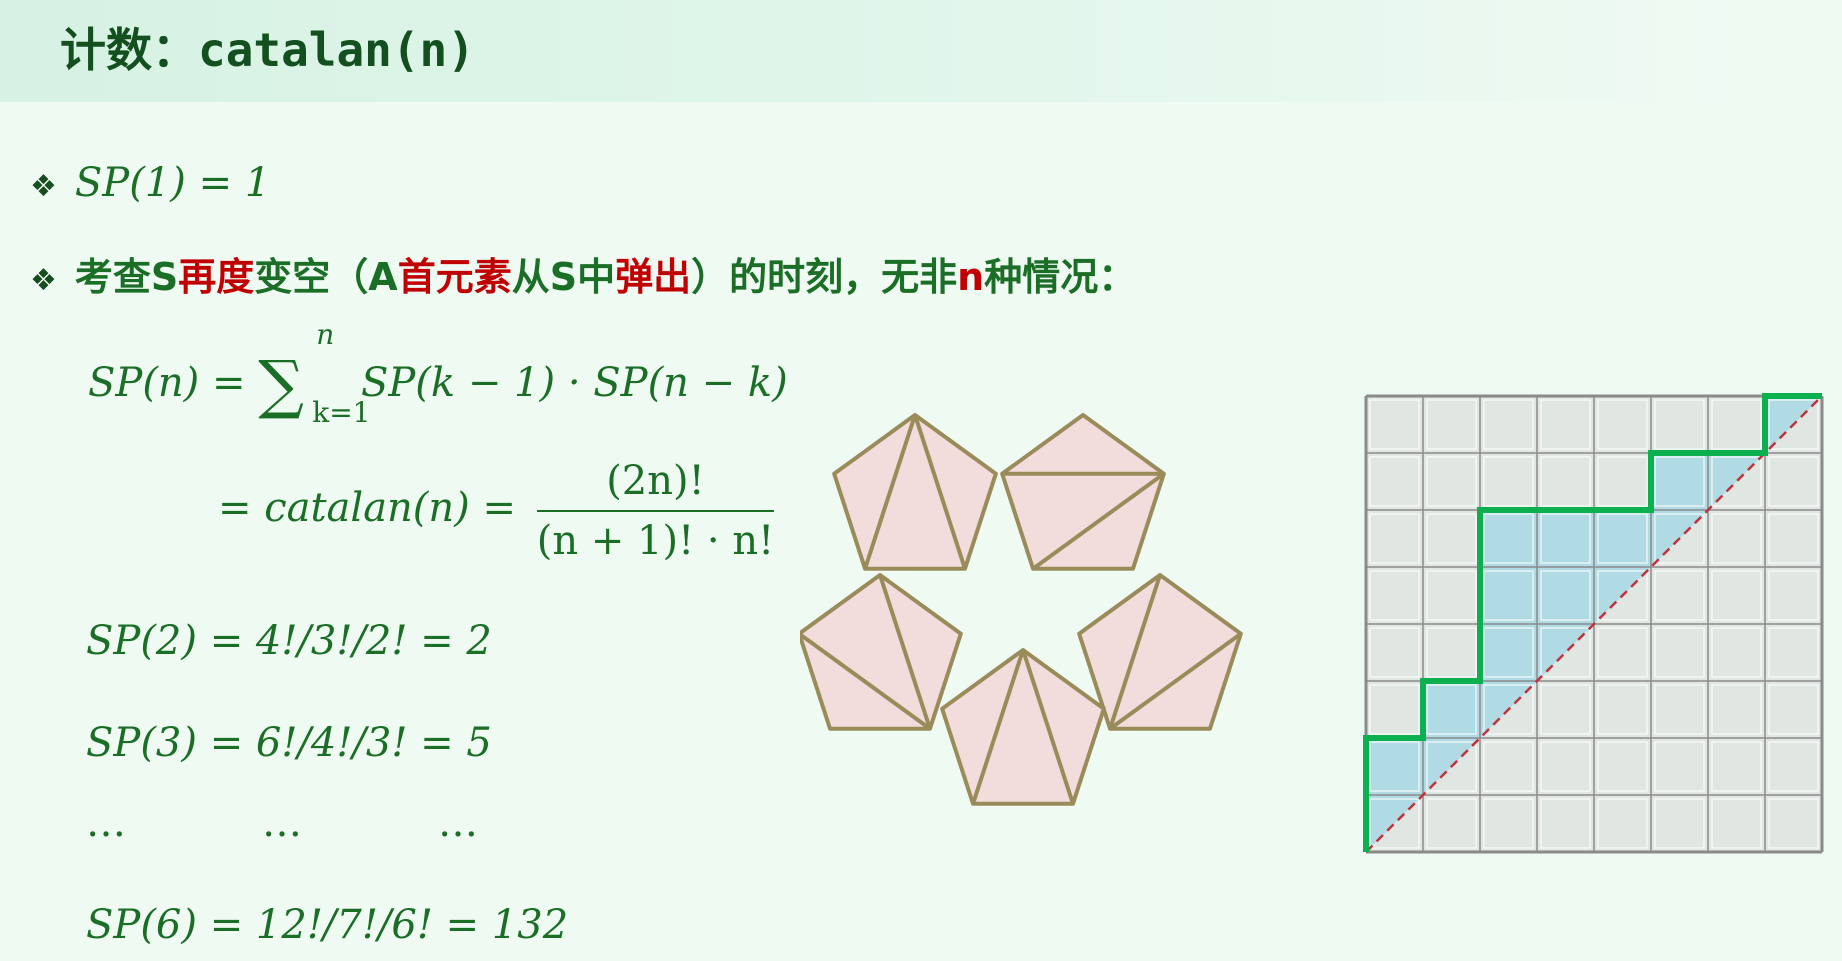 The width and height of the screenshot is (1842, 961). I want to click on recurrence-formula: SP(n) = ∑ n k=1 SP(k − 1) · SP(n − k), so click(438, 373).